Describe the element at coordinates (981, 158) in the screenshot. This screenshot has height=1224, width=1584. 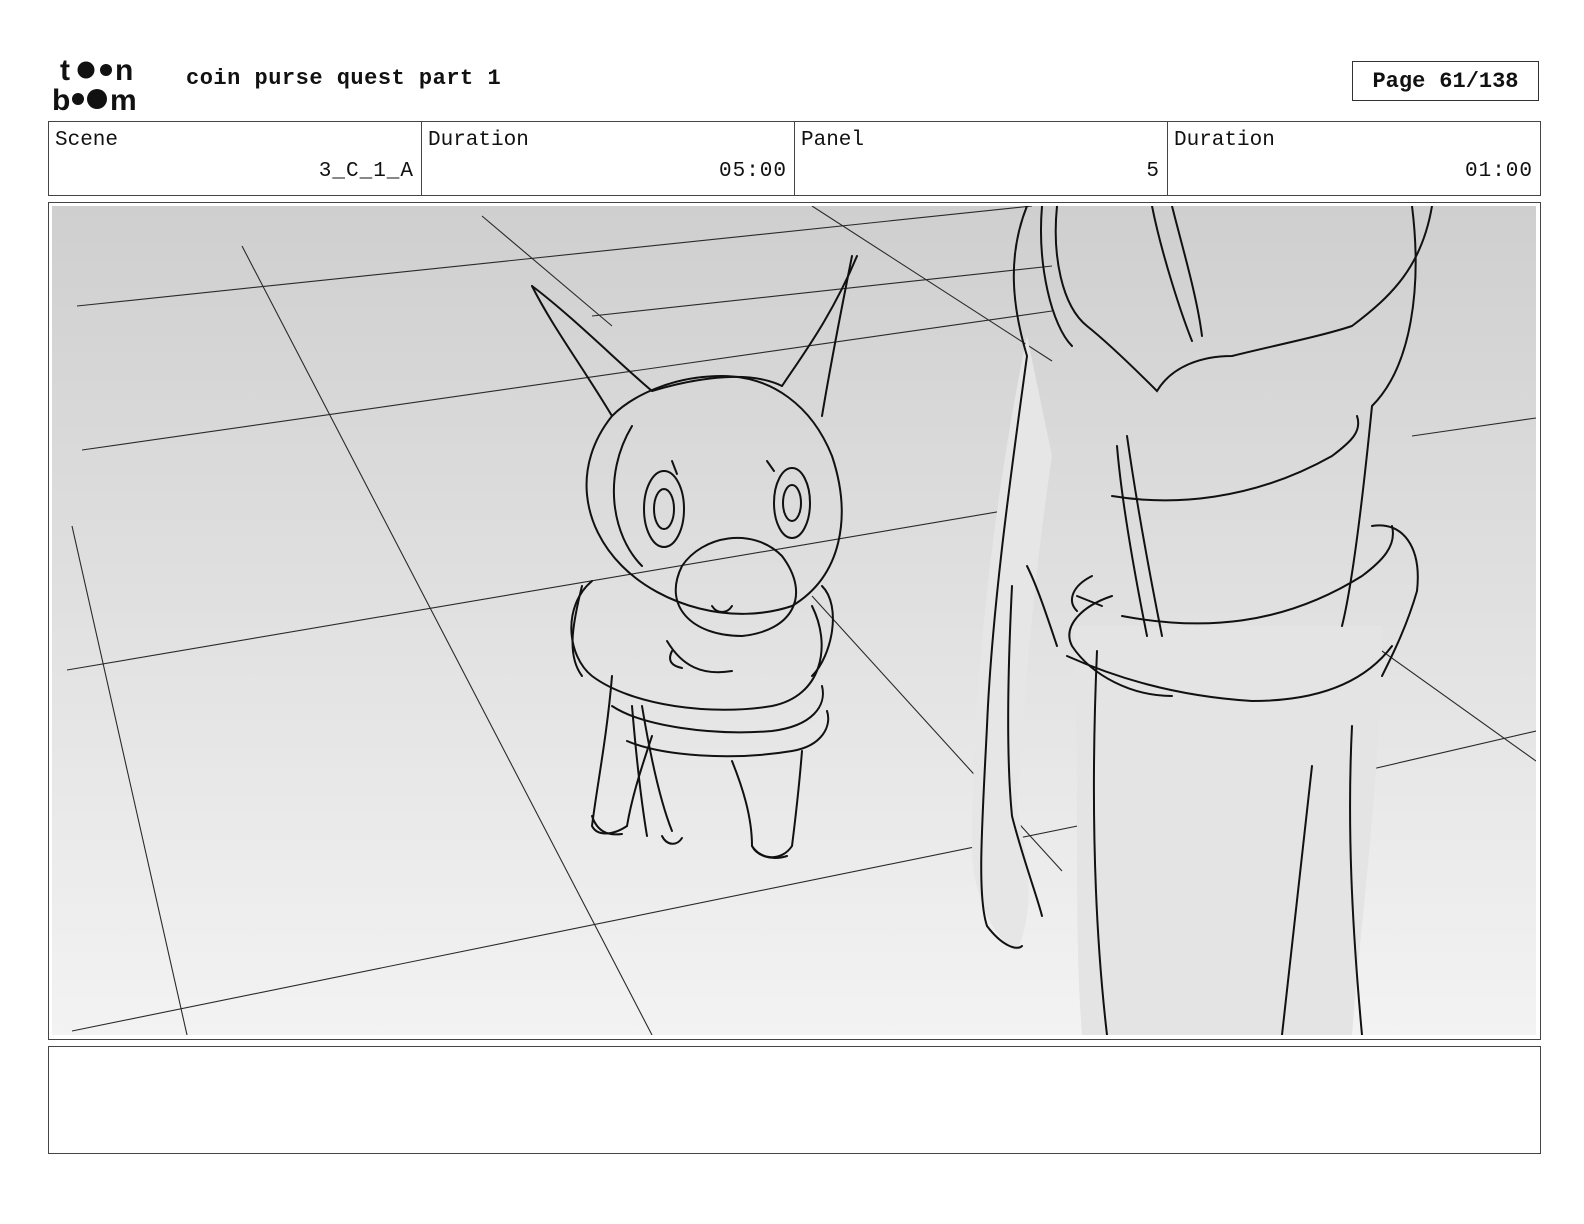
I see `panel-cell: Panel 5` at that location.